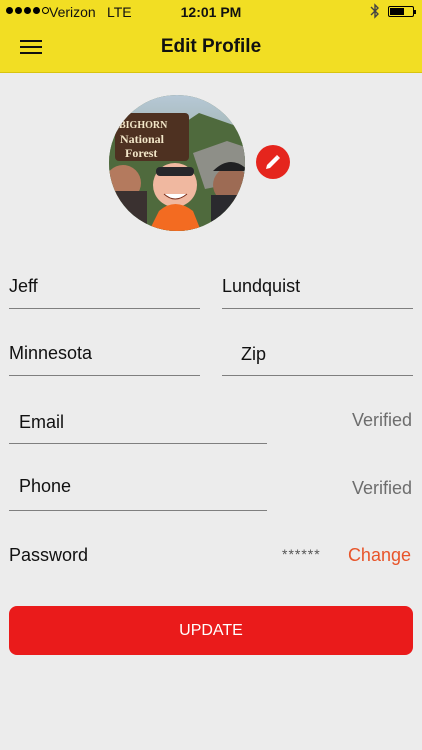 This screenshot has width=422, height=750. I want to click on zip-placeholder: Zip, so click(254, 354).